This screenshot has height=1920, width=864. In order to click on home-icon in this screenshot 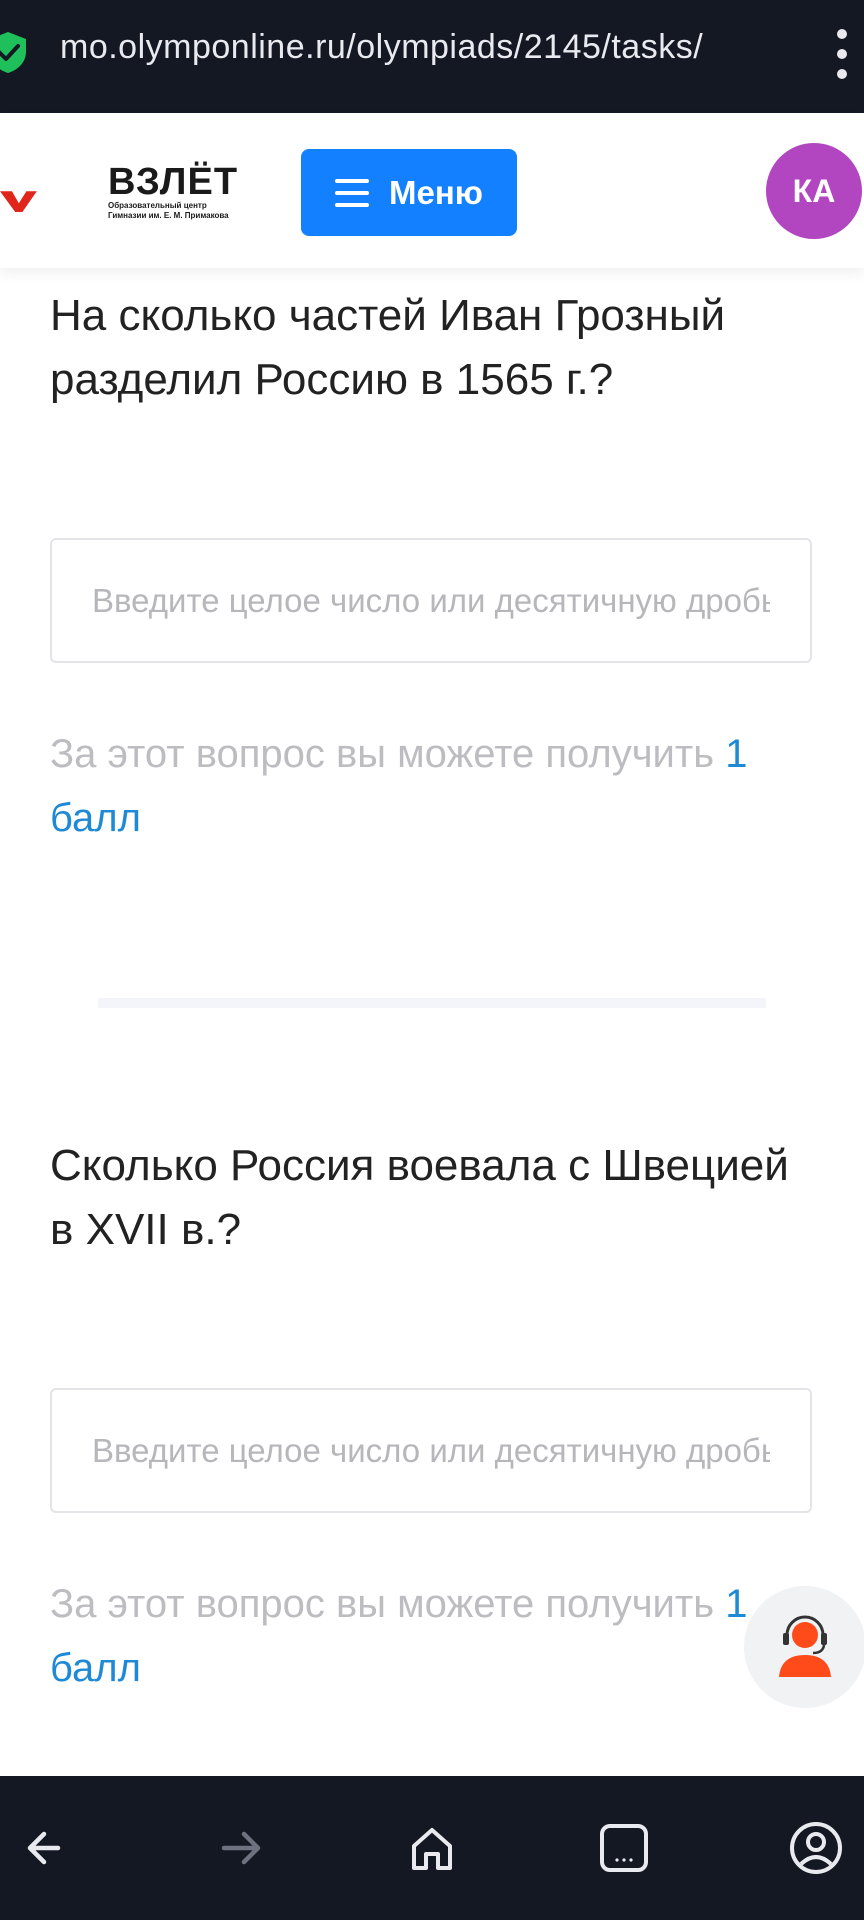, I will do `click(432, 1848)`.